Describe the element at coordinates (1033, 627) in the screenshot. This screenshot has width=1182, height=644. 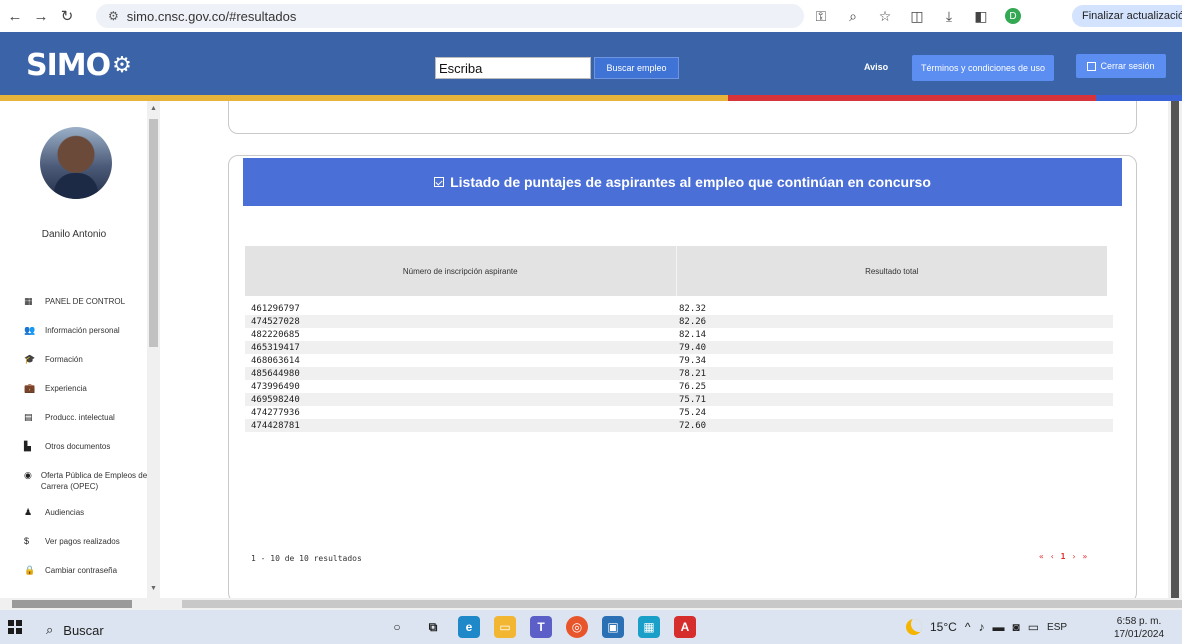
I see `display-icon: ▭` at that location.